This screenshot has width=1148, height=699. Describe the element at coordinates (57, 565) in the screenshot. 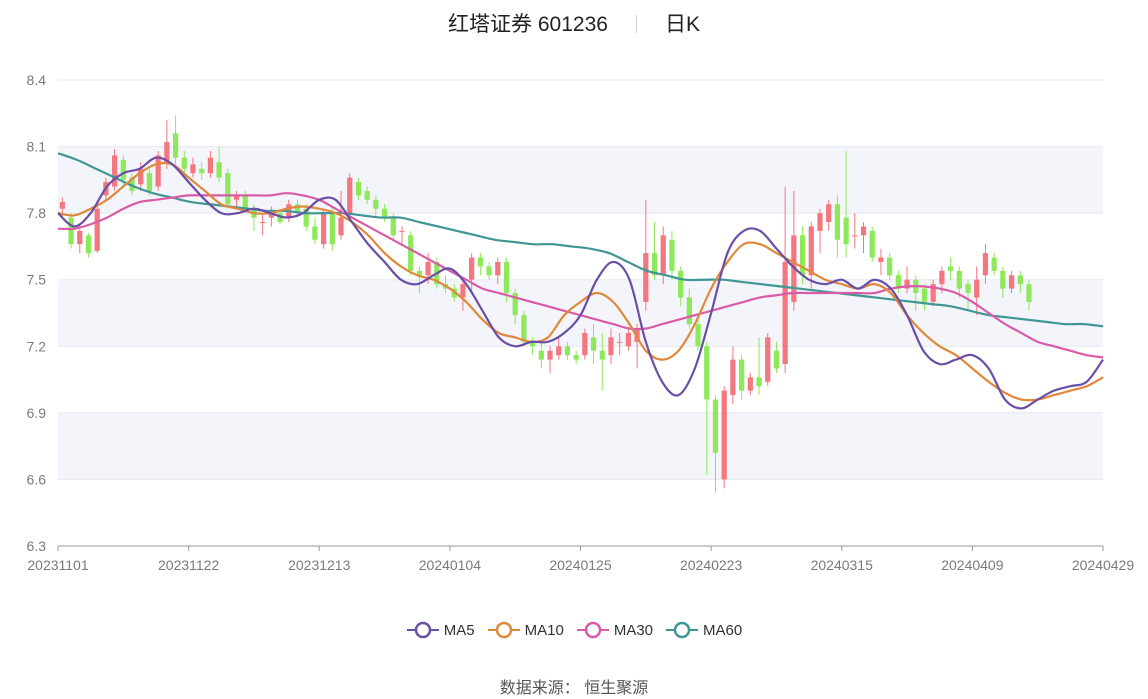

I see `x-tick-label: 20231101` at that location.